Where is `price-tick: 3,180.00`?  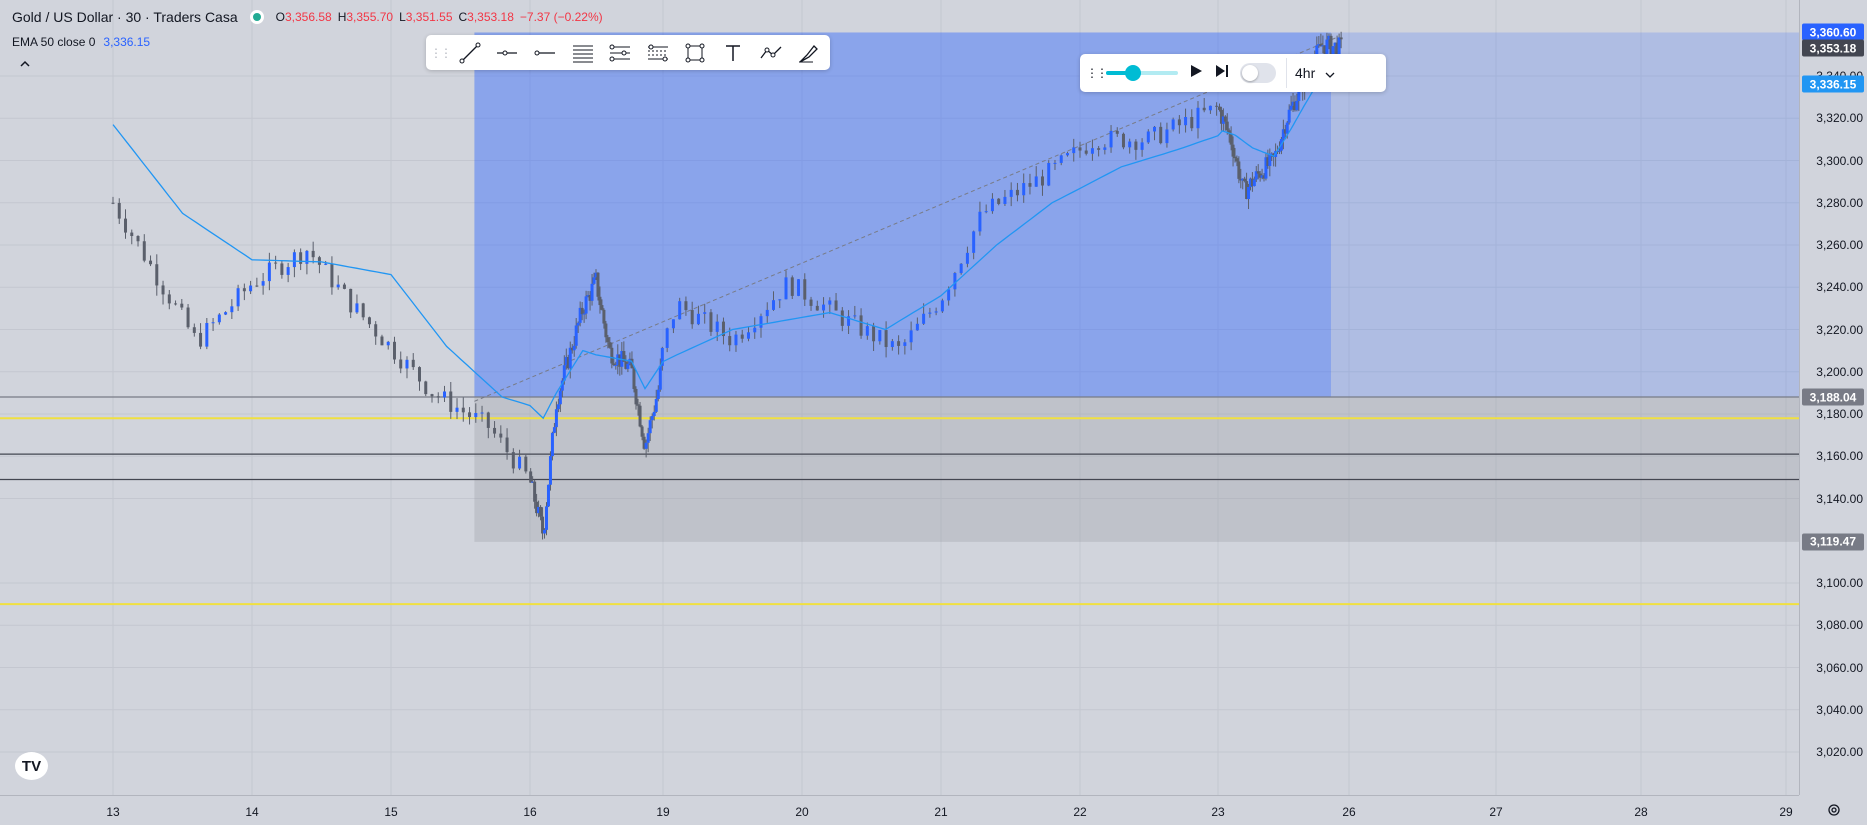
price-tick: 3,180.00 is located at coordinates (1839, 414).